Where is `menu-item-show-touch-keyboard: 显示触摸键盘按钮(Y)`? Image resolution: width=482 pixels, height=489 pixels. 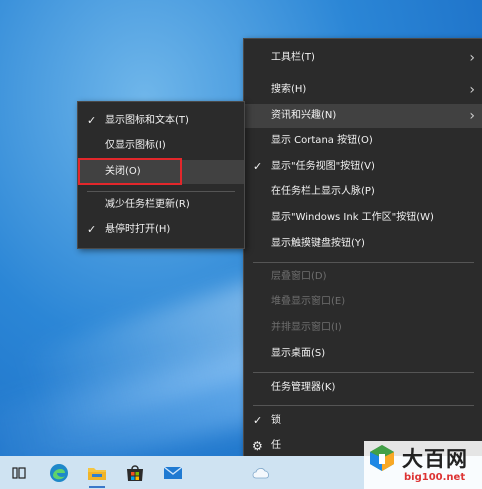
menu-item-show-touch-keyboard: 显示触摸键盘按钮(Y) is located at coordinates (363, 244).